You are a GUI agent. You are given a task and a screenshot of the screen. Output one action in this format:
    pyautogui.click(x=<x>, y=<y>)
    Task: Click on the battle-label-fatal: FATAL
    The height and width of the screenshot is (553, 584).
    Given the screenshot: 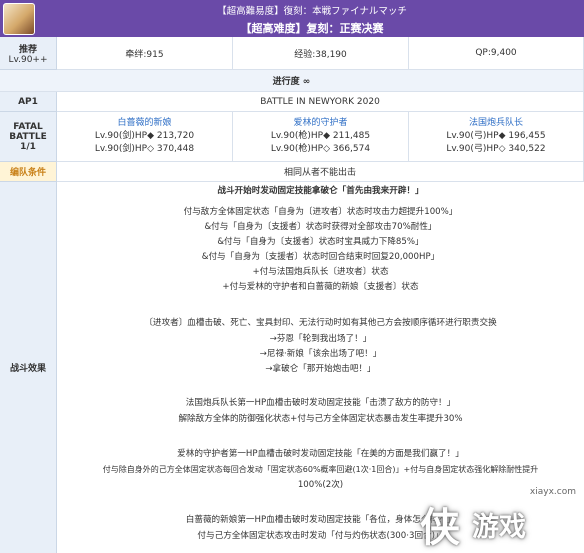 What is the action you would take?
    pyautogui.click(x=28, y=126)
    